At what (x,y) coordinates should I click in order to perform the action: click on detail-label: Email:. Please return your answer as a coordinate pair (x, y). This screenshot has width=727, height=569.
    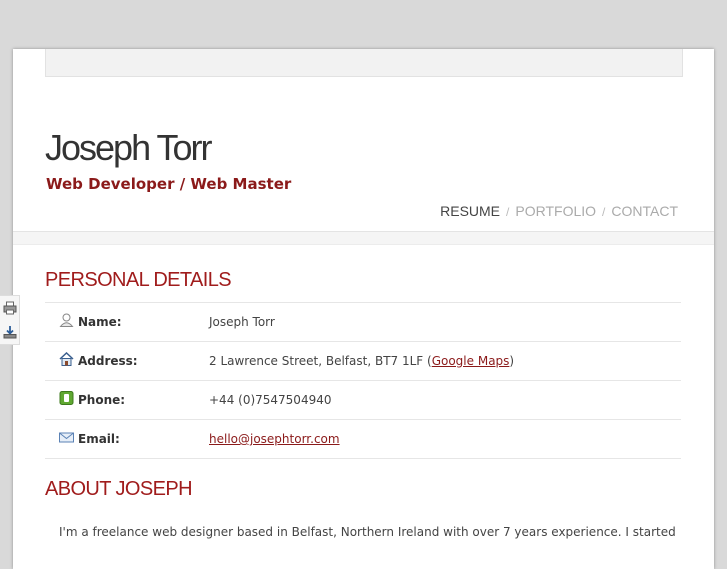
    Looking at the image, I should click on (99, 439).